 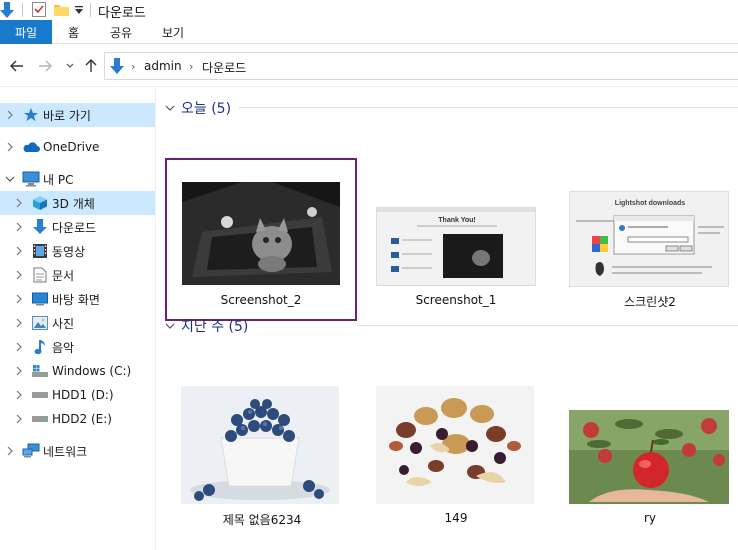 What do you see at coordinates (31, 451) in the screenshot?
I see `network-icon` at bounding box center [31, 451].